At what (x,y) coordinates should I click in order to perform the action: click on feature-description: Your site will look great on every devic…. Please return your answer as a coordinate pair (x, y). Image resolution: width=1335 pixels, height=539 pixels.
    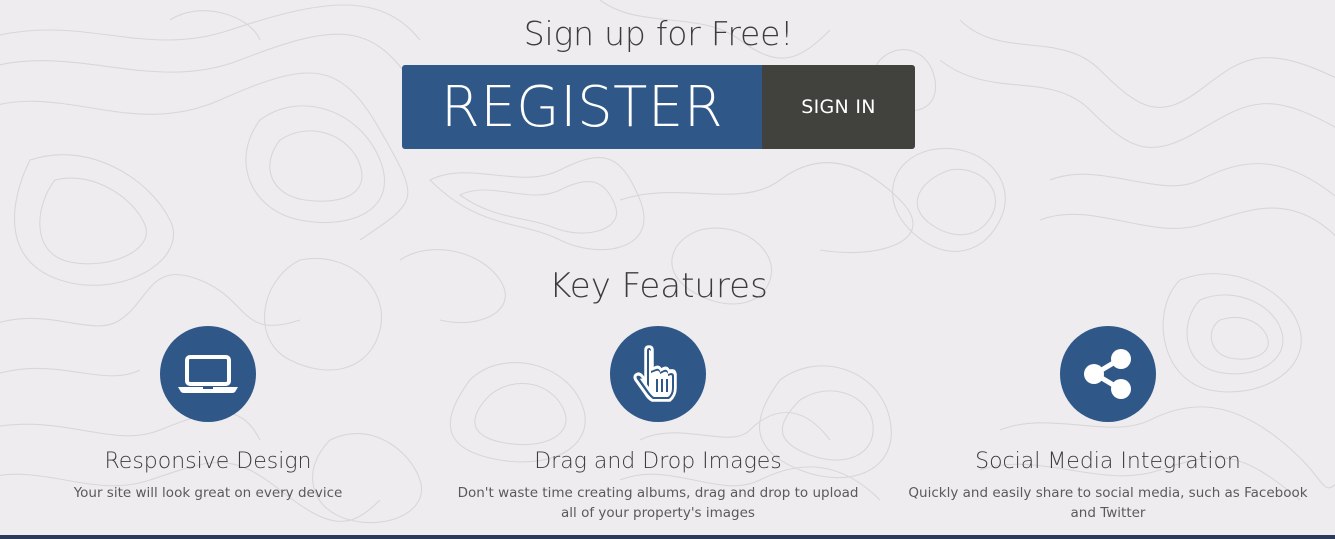
    Looking at the image, I should click on (208, 493).